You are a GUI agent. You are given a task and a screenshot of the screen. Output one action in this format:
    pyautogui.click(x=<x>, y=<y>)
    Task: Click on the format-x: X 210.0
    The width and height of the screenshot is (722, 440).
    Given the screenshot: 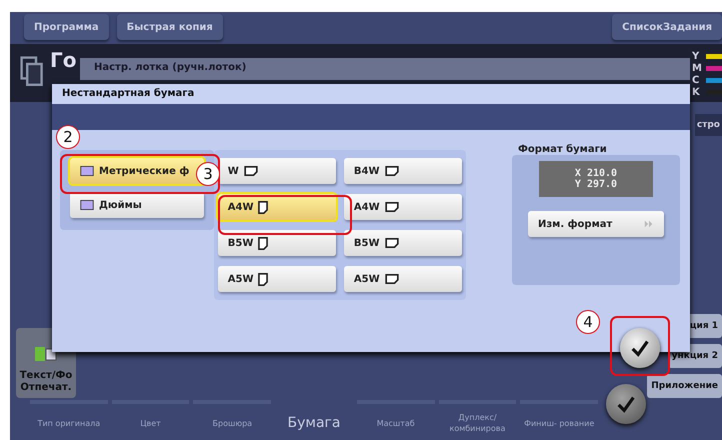 What is the action you would take?
    pyautogui.click(x=596, y=173)
    